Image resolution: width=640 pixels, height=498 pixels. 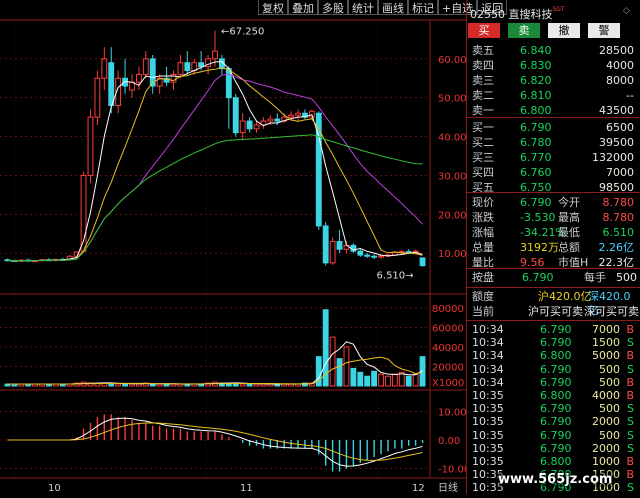 I want to click on trade-button-3: 警, so click(x=604, y=30).